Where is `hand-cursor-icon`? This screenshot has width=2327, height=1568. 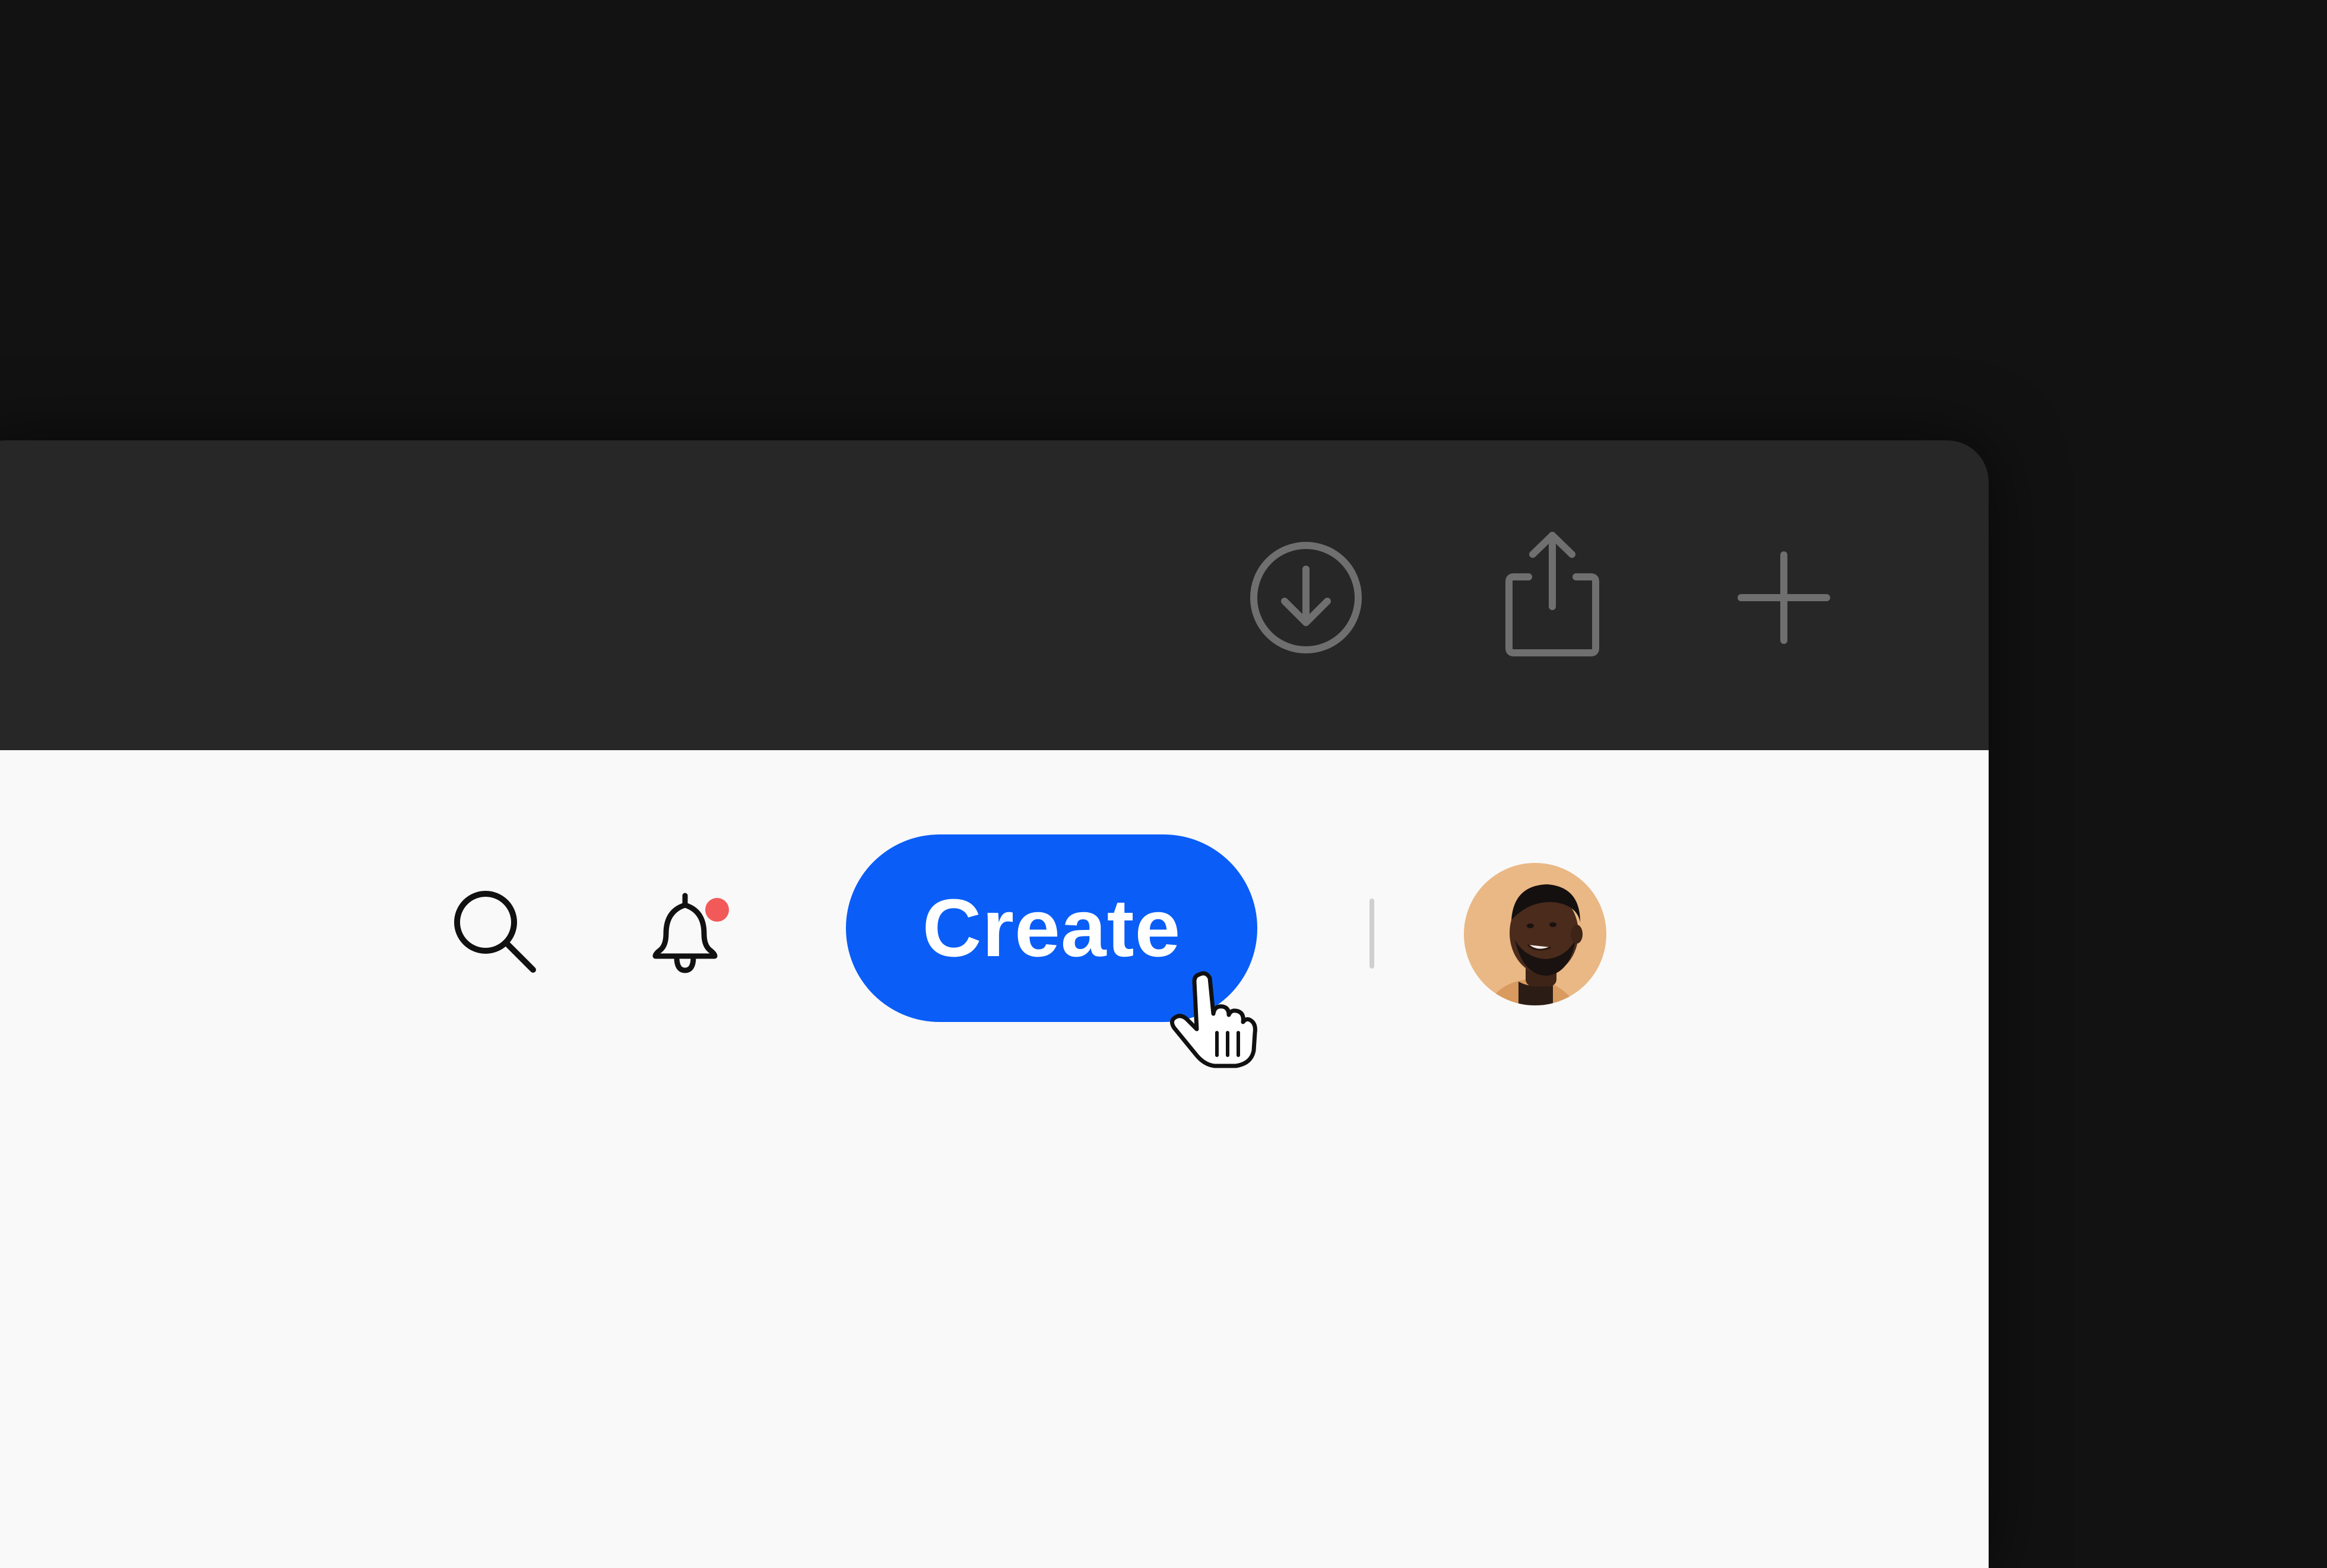
hand-cursor-icon is located at coordinates (1213, 1019).